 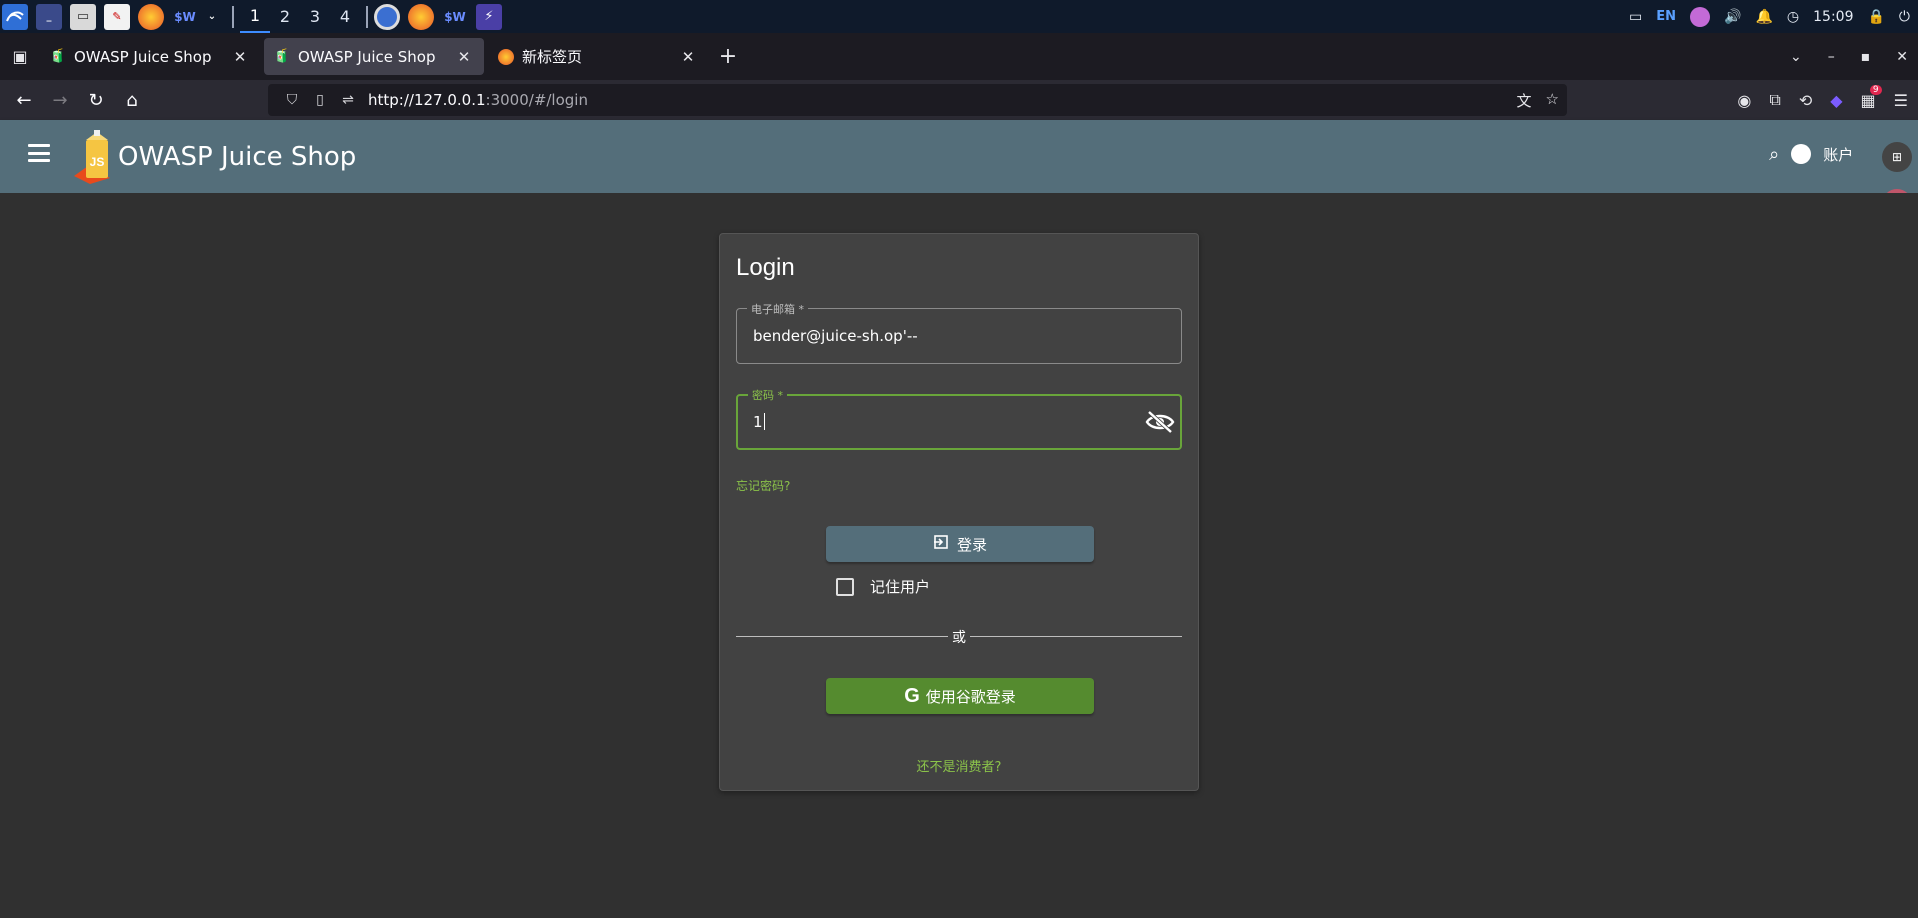 What do you see at coordinates (763, 485) in the screenshot?
I see `forgot-password-link: 忘记密码?` at bounding box center [763, 485].